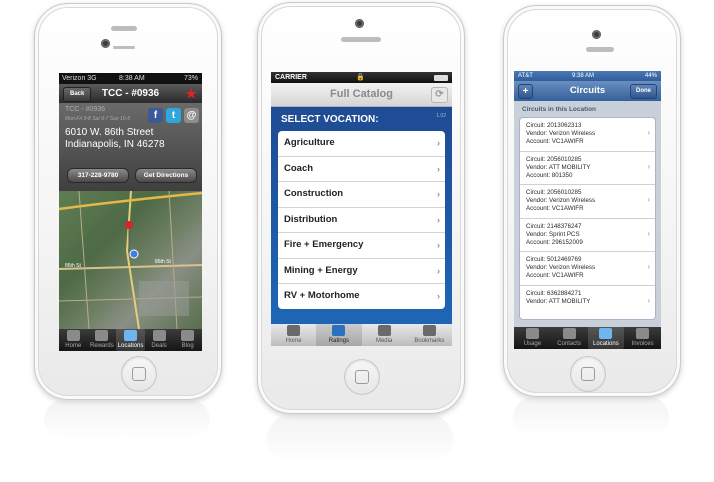 Image resolution: width=714 pixels, height=482 pixels. Describe the element at coordinates (324, 244) in the screenshot. I see `item-label: Fire + Emergency` at that location.